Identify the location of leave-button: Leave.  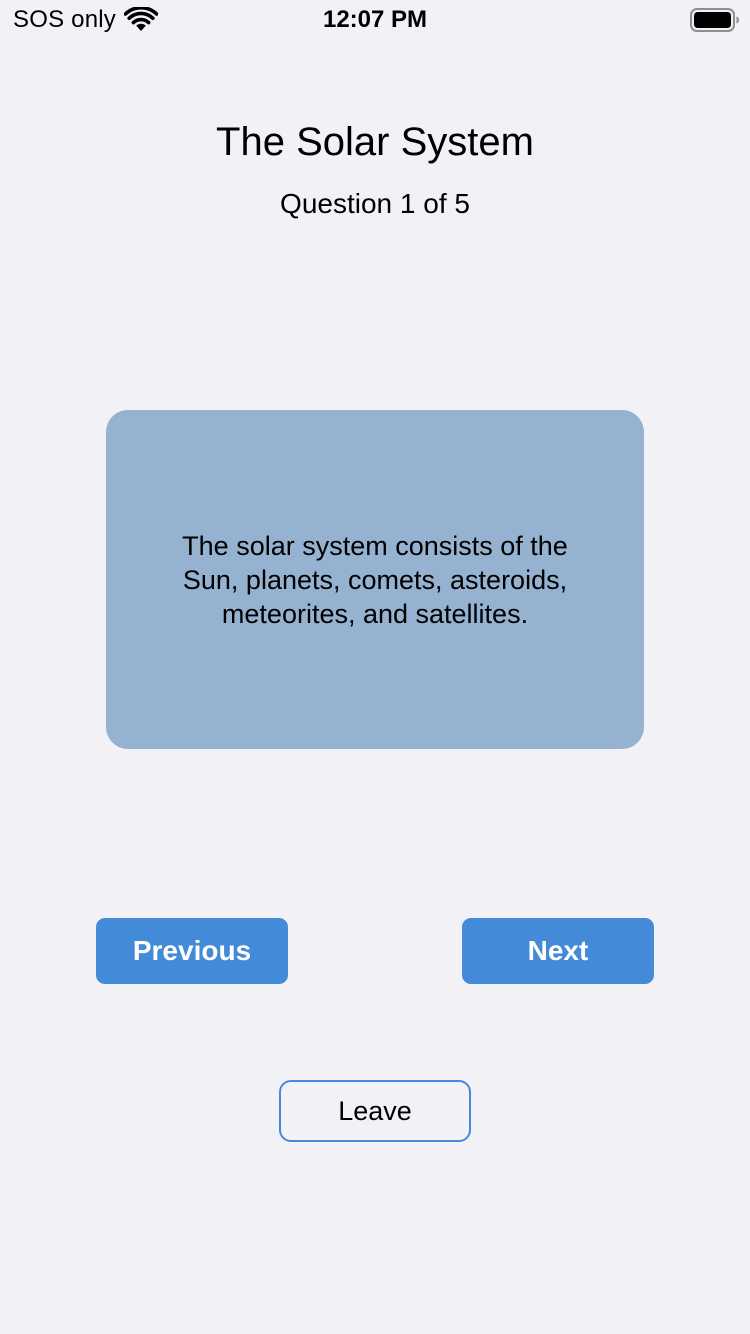
(375, 1111).